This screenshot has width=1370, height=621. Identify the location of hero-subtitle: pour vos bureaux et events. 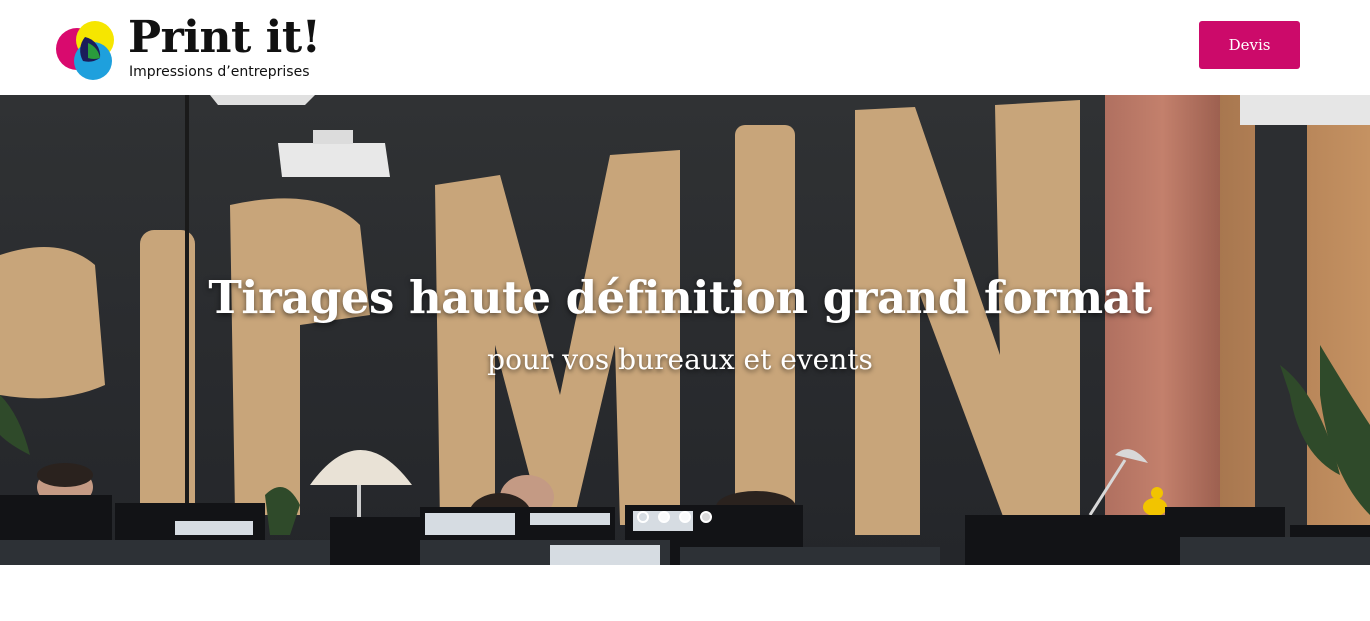
(680, 359).